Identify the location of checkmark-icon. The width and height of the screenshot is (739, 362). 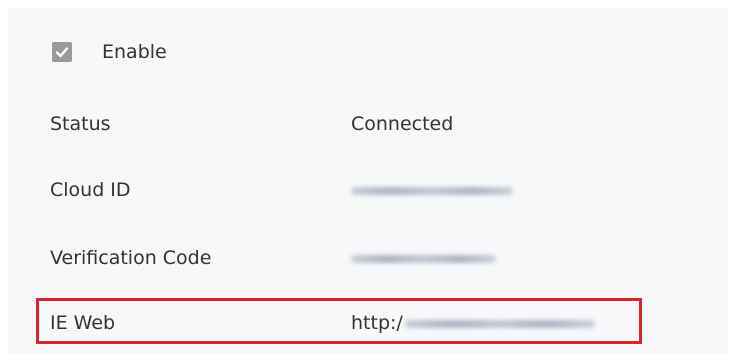
(62, 52).